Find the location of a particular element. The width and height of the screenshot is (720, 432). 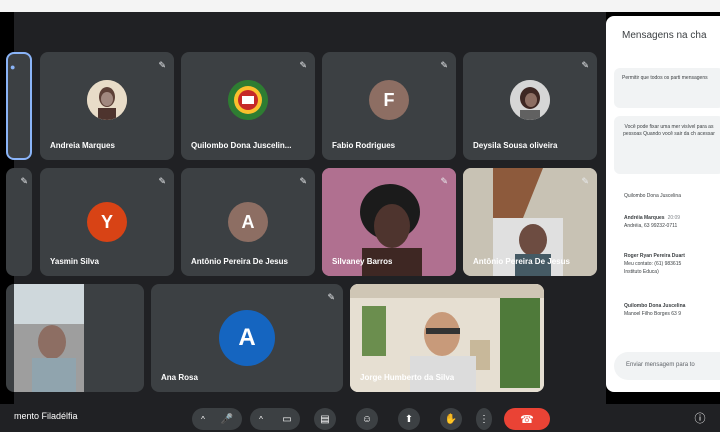

participant-tile-antonio: ✎ A Antônio Pereira De Jesus is located at coordinates (248, 222).